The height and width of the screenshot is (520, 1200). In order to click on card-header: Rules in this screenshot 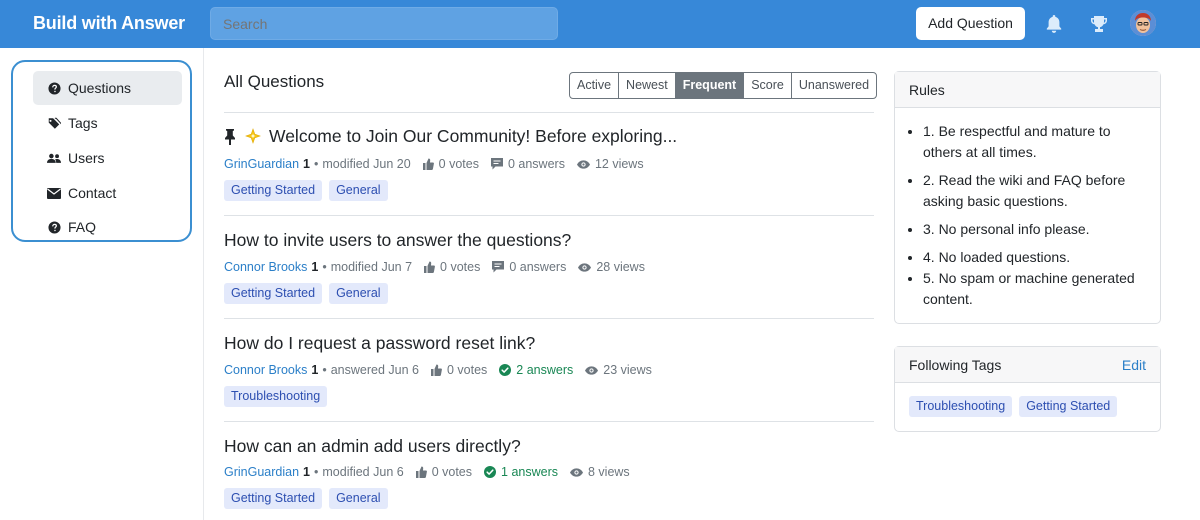, I will do `click(1027, 90)`.